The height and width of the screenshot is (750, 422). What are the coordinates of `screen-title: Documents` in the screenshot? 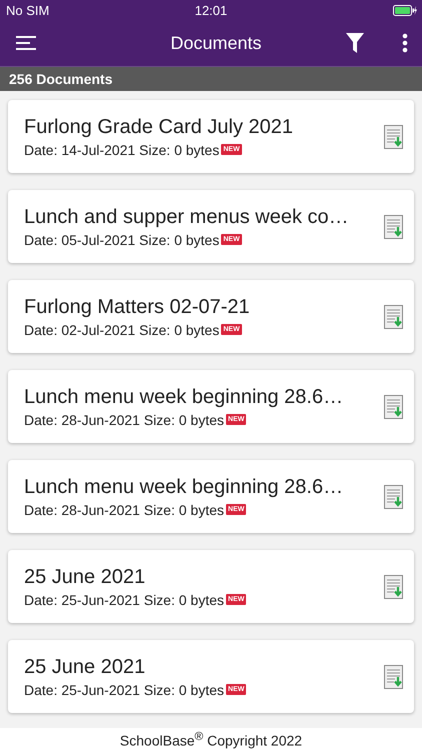 It's located at (216, 43).